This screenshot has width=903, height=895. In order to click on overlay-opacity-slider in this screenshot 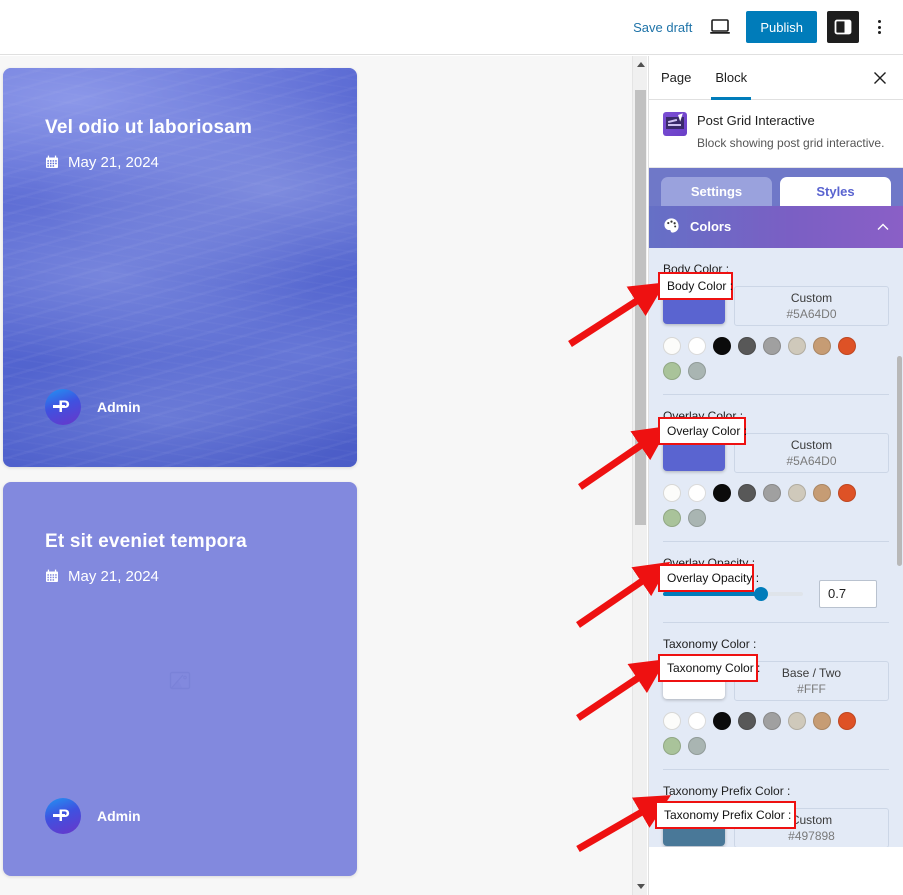, I will do `click(733, 593)`.